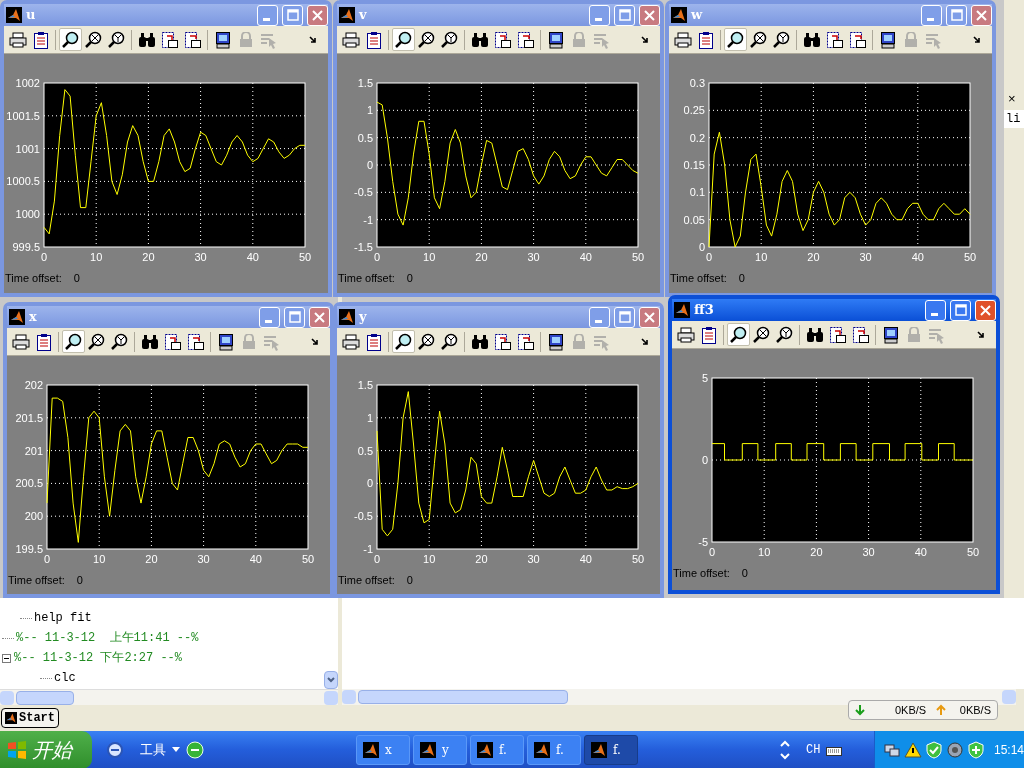  What do you see at coordinates (363, 192) in the screenshot?
I see `tick-label: -0.5` at bounding box center [363, 192].